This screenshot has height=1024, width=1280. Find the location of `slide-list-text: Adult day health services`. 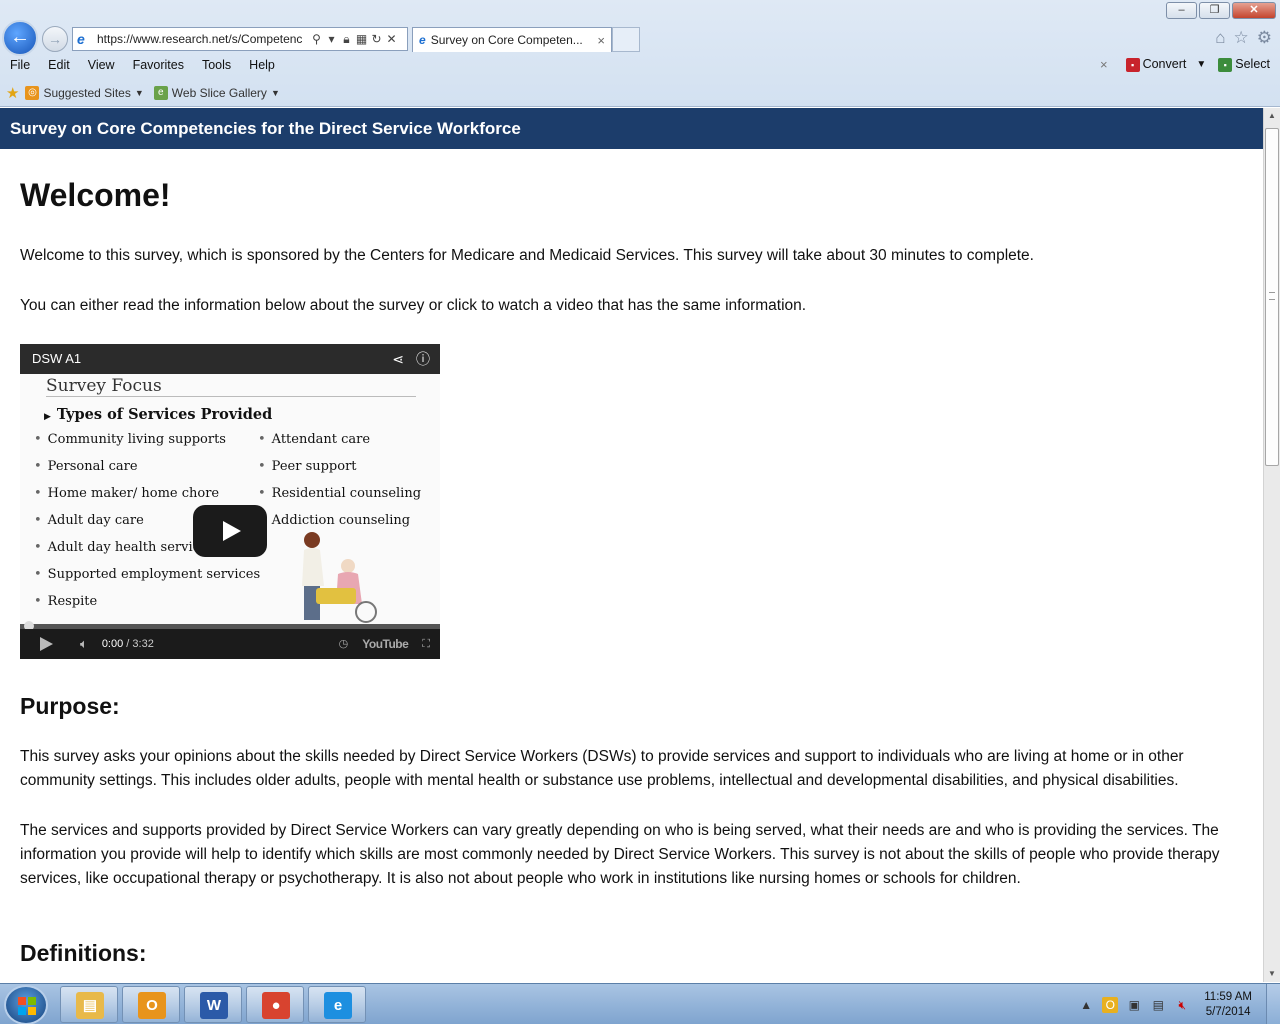

slide-list-text: Adult day health services is located at coordinates (131, 547).